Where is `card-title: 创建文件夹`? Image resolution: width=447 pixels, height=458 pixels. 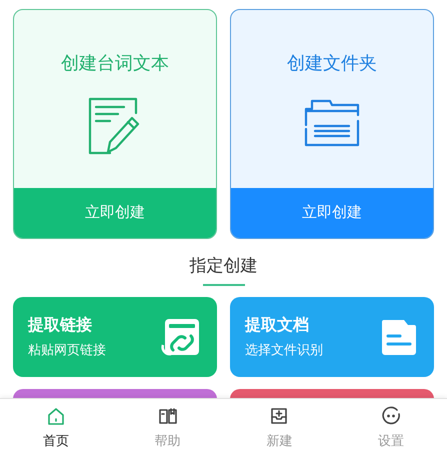 card-title: 创建文件夹 is located at coordinates (332, 63).